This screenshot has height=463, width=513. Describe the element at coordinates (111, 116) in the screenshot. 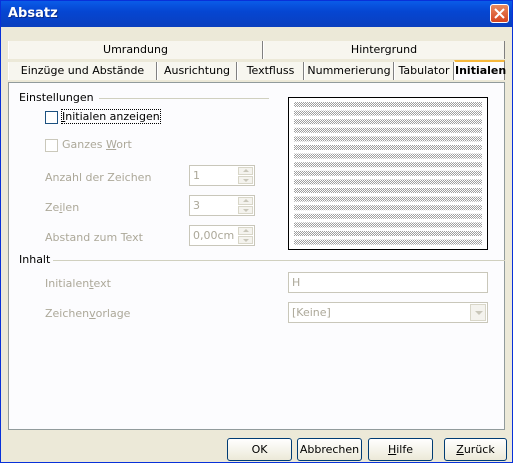

I see `show-drop-caps-label: Initialen anzeigen` at that location.